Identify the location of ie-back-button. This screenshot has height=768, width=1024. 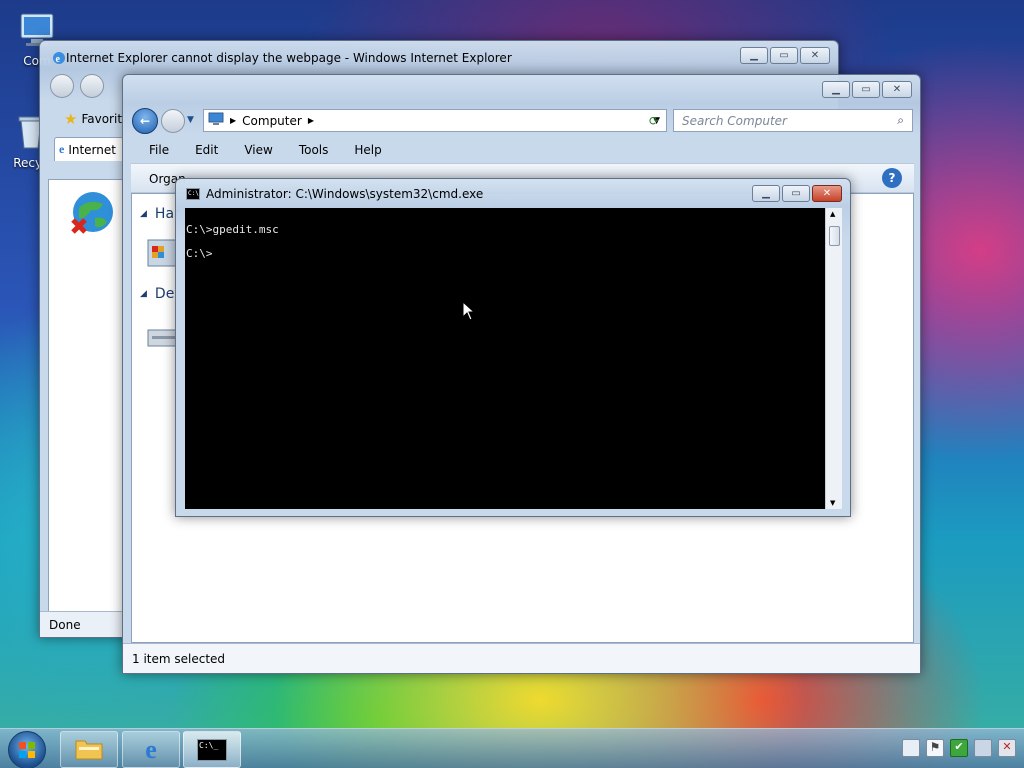
(62, 86).